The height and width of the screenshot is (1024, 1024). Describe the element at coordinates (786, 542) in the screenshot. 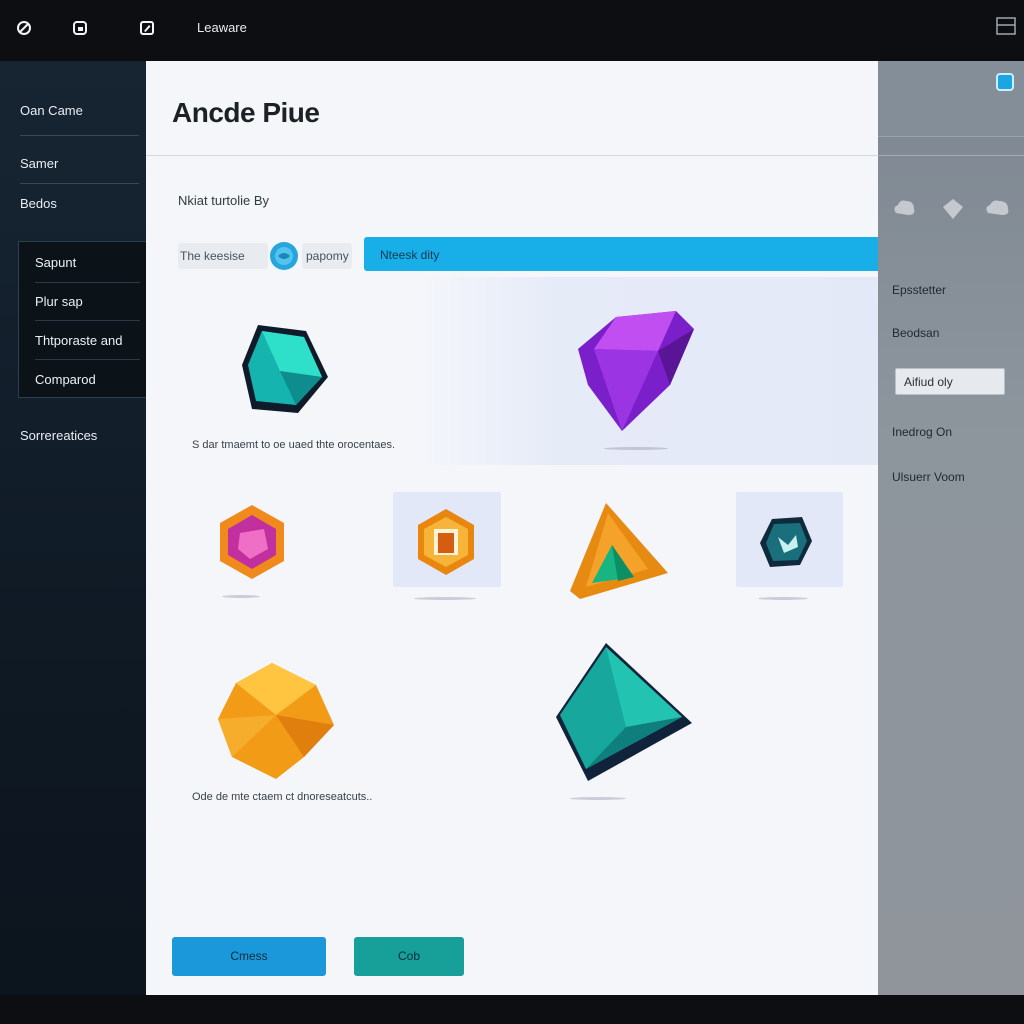

I see `shield-gem-icon` at that location.